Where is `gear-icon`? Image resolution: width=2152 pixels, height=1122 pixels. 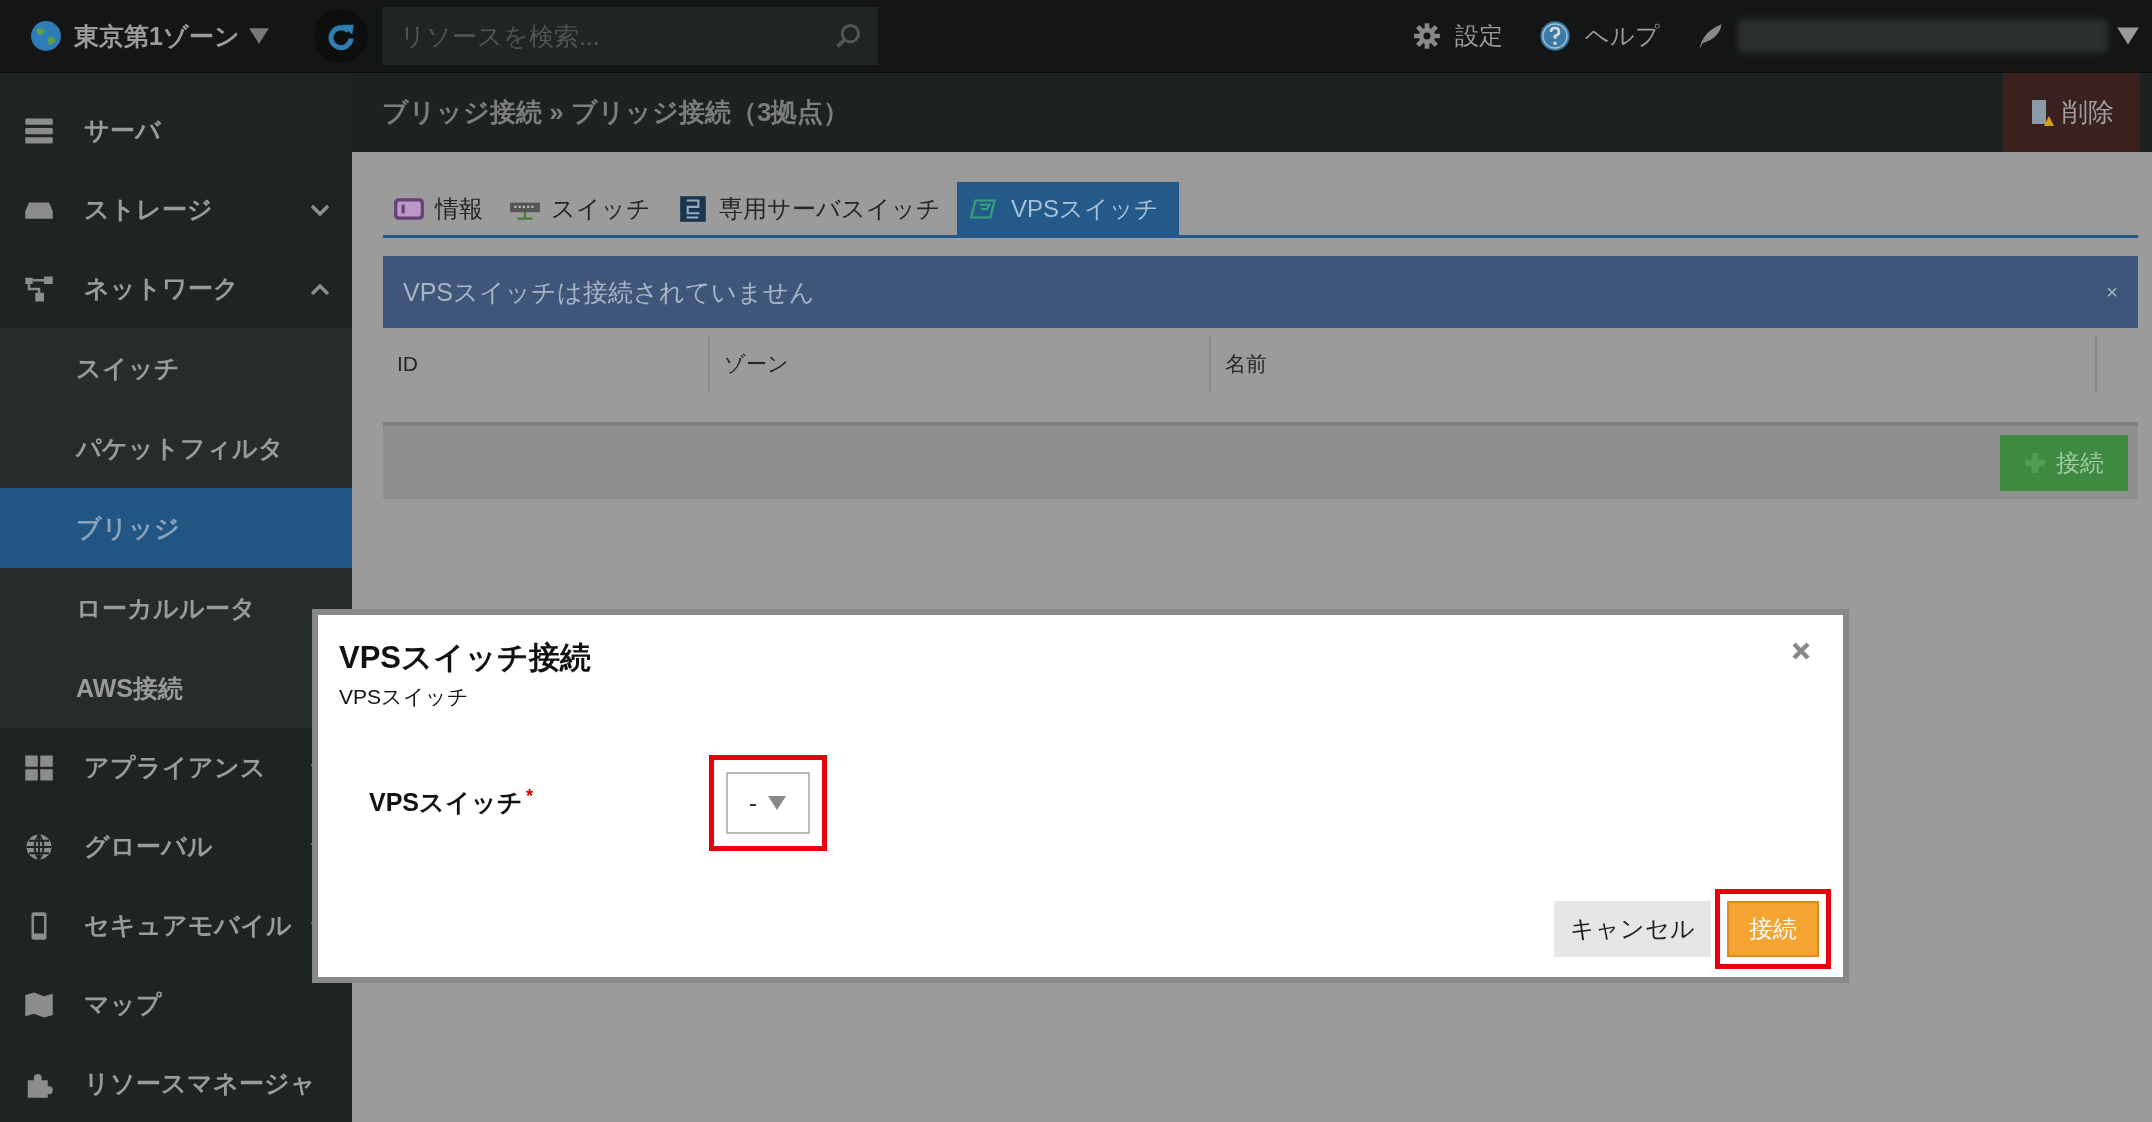
gear-icon is located at coordinates (1427, 36).